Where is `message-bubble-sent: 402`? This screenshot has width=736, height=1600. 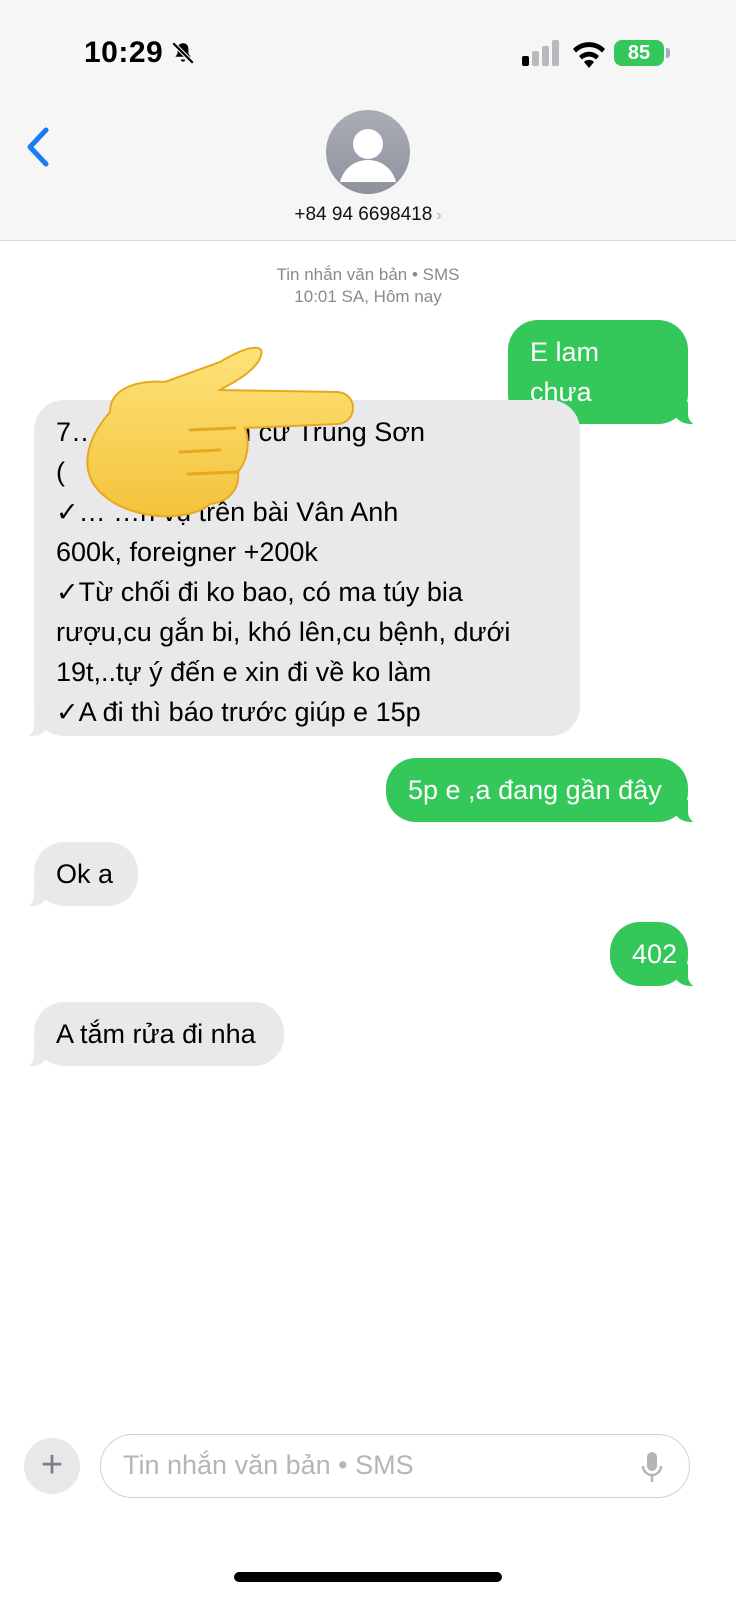
message-bubble-sent: 402 is located at coordinates (659, 955).